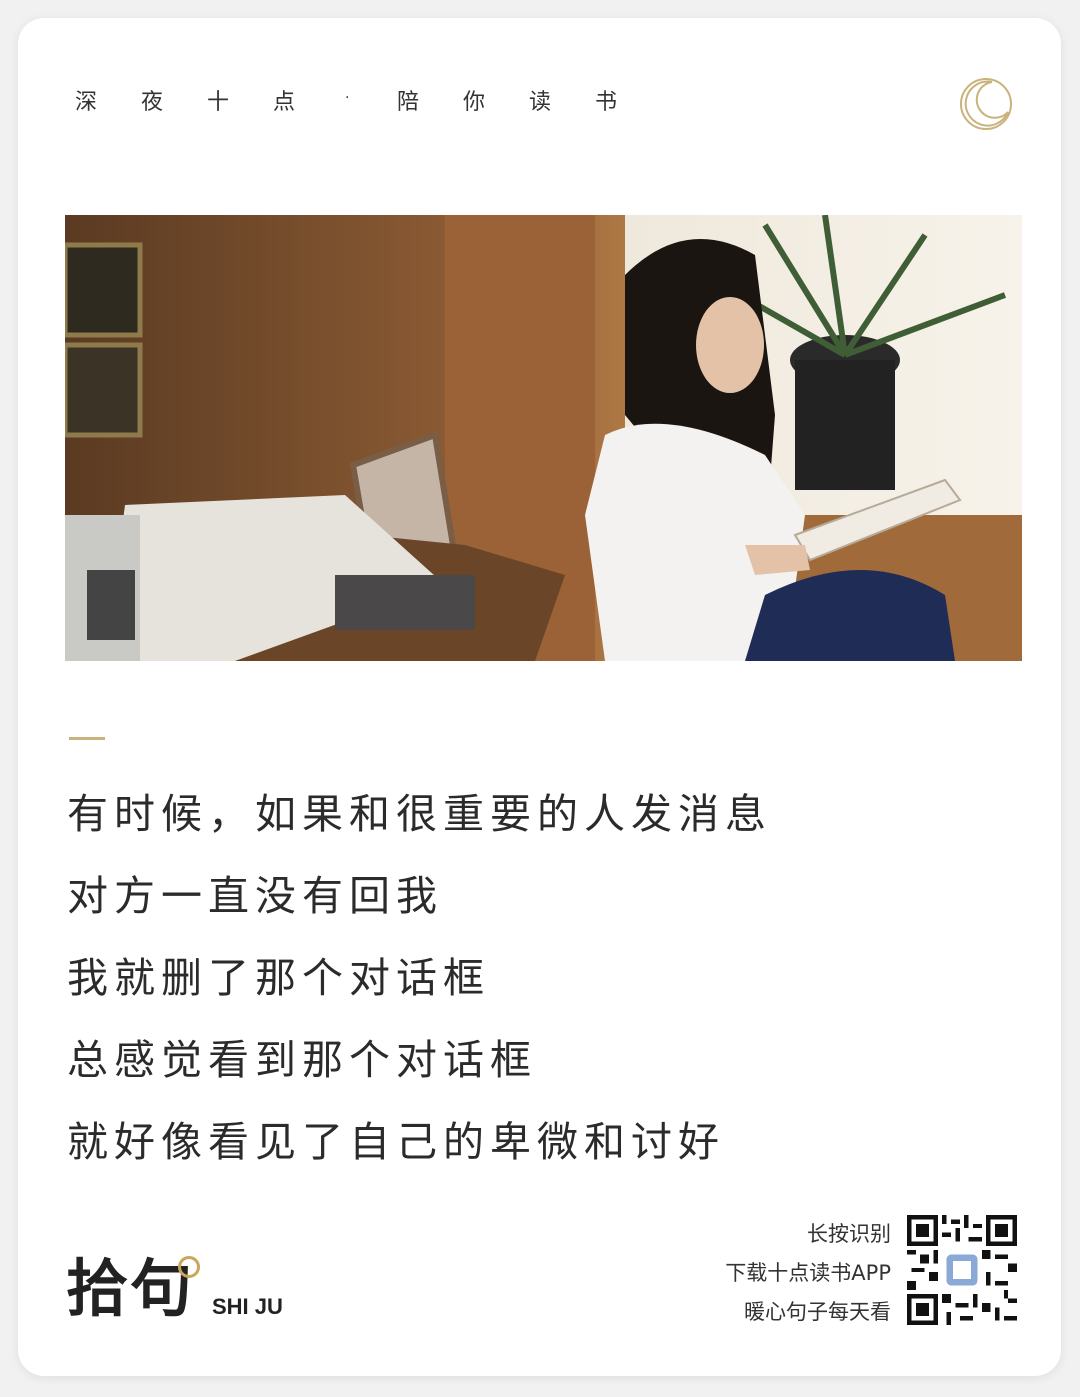  I want to click on shiju-logo: 拾句 SHI JU, so click(186, 1294).